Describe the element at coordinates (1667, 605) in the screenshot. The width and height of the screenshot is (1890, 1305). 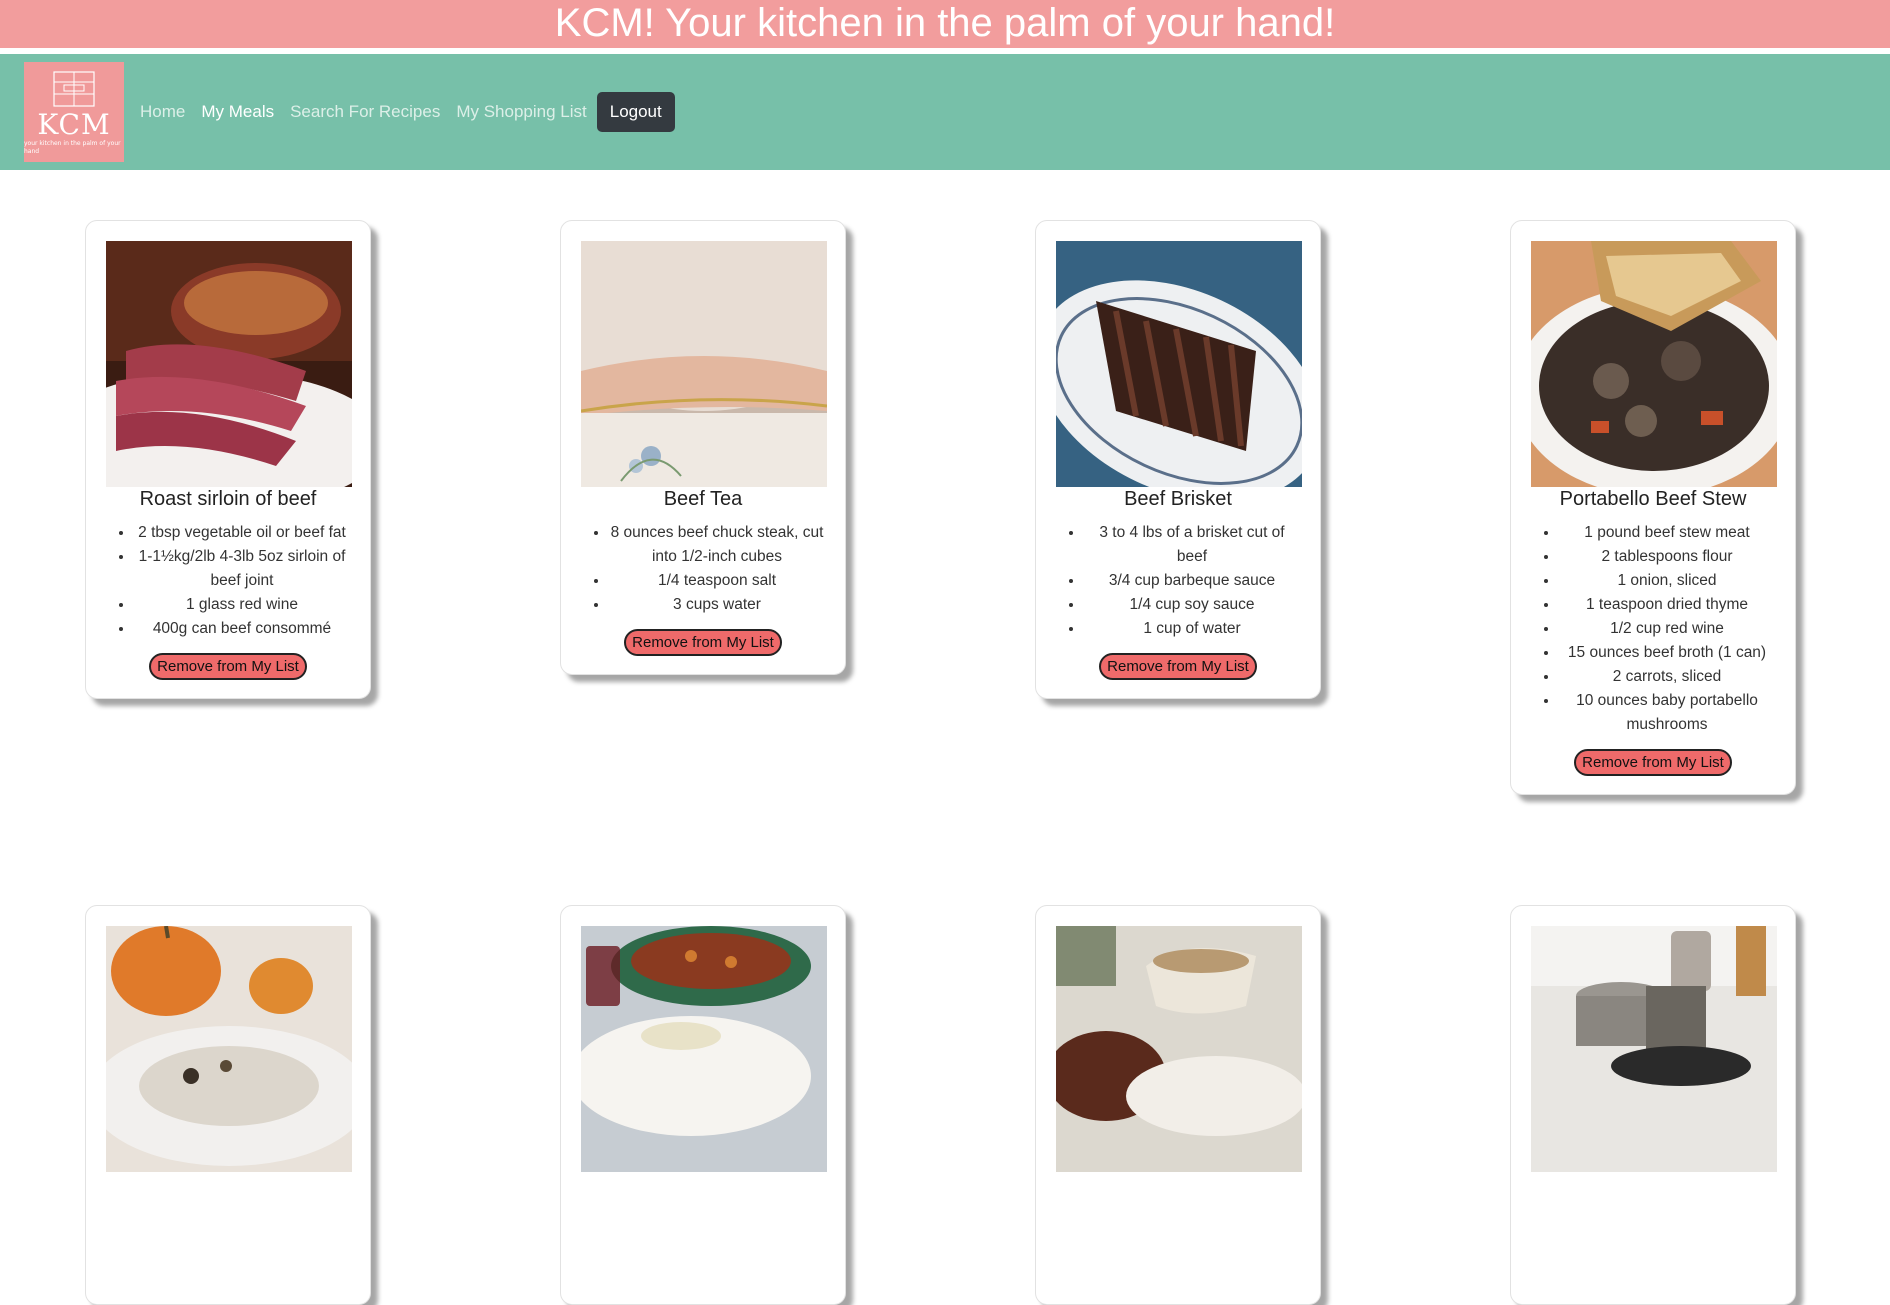
I see `ingredient-item: 1 teaspoon dried thyme` at that location.